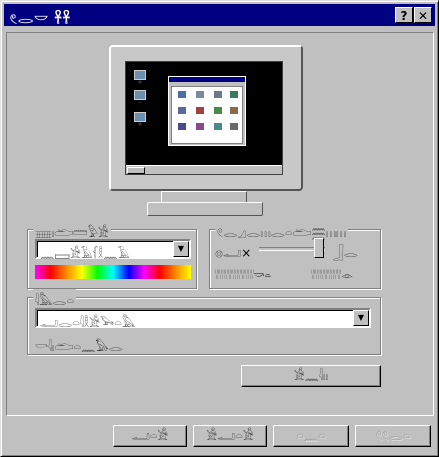 This screenshot has width=439, height=457. What do you see at coordinates (204, 169) in the screenshot?
I see `preview-taskbar` at bounding box center [204, 169].